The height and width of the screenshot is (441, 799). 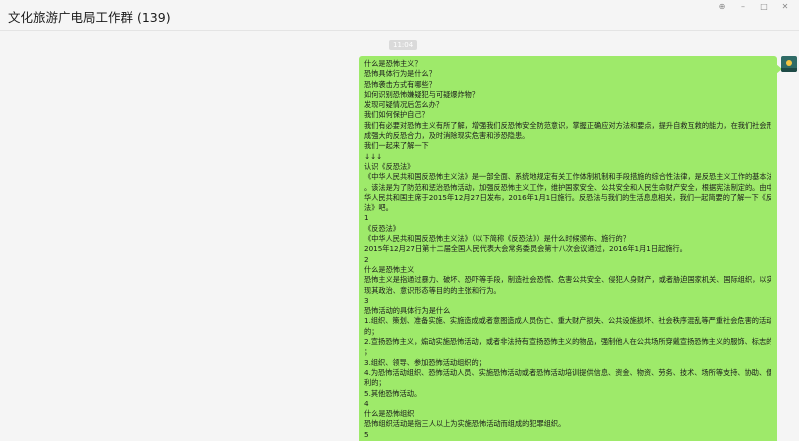 I want to click on message-line: 我们如何保护自己？, so click(x=396, y=115).